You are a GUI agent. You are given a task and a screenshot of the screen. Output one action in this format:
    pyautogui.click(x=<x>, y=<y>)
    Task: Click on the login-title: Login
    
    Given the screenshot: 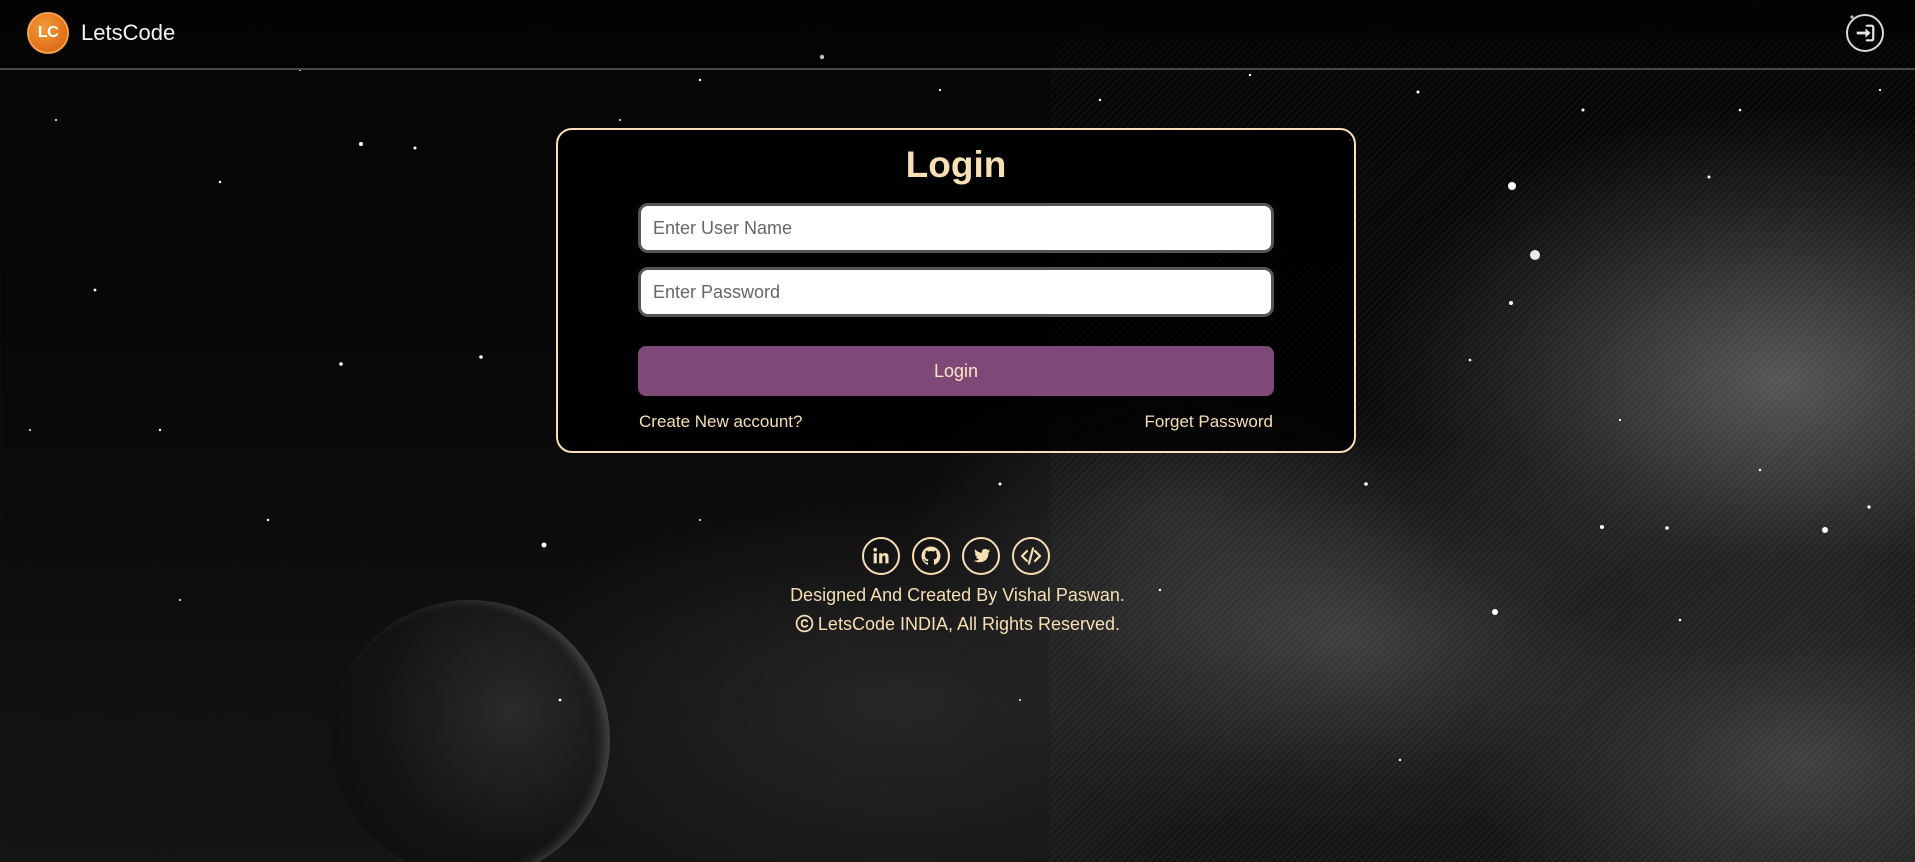 What is the action you would take?
    pyautogui.click(x=956, y=164)
    